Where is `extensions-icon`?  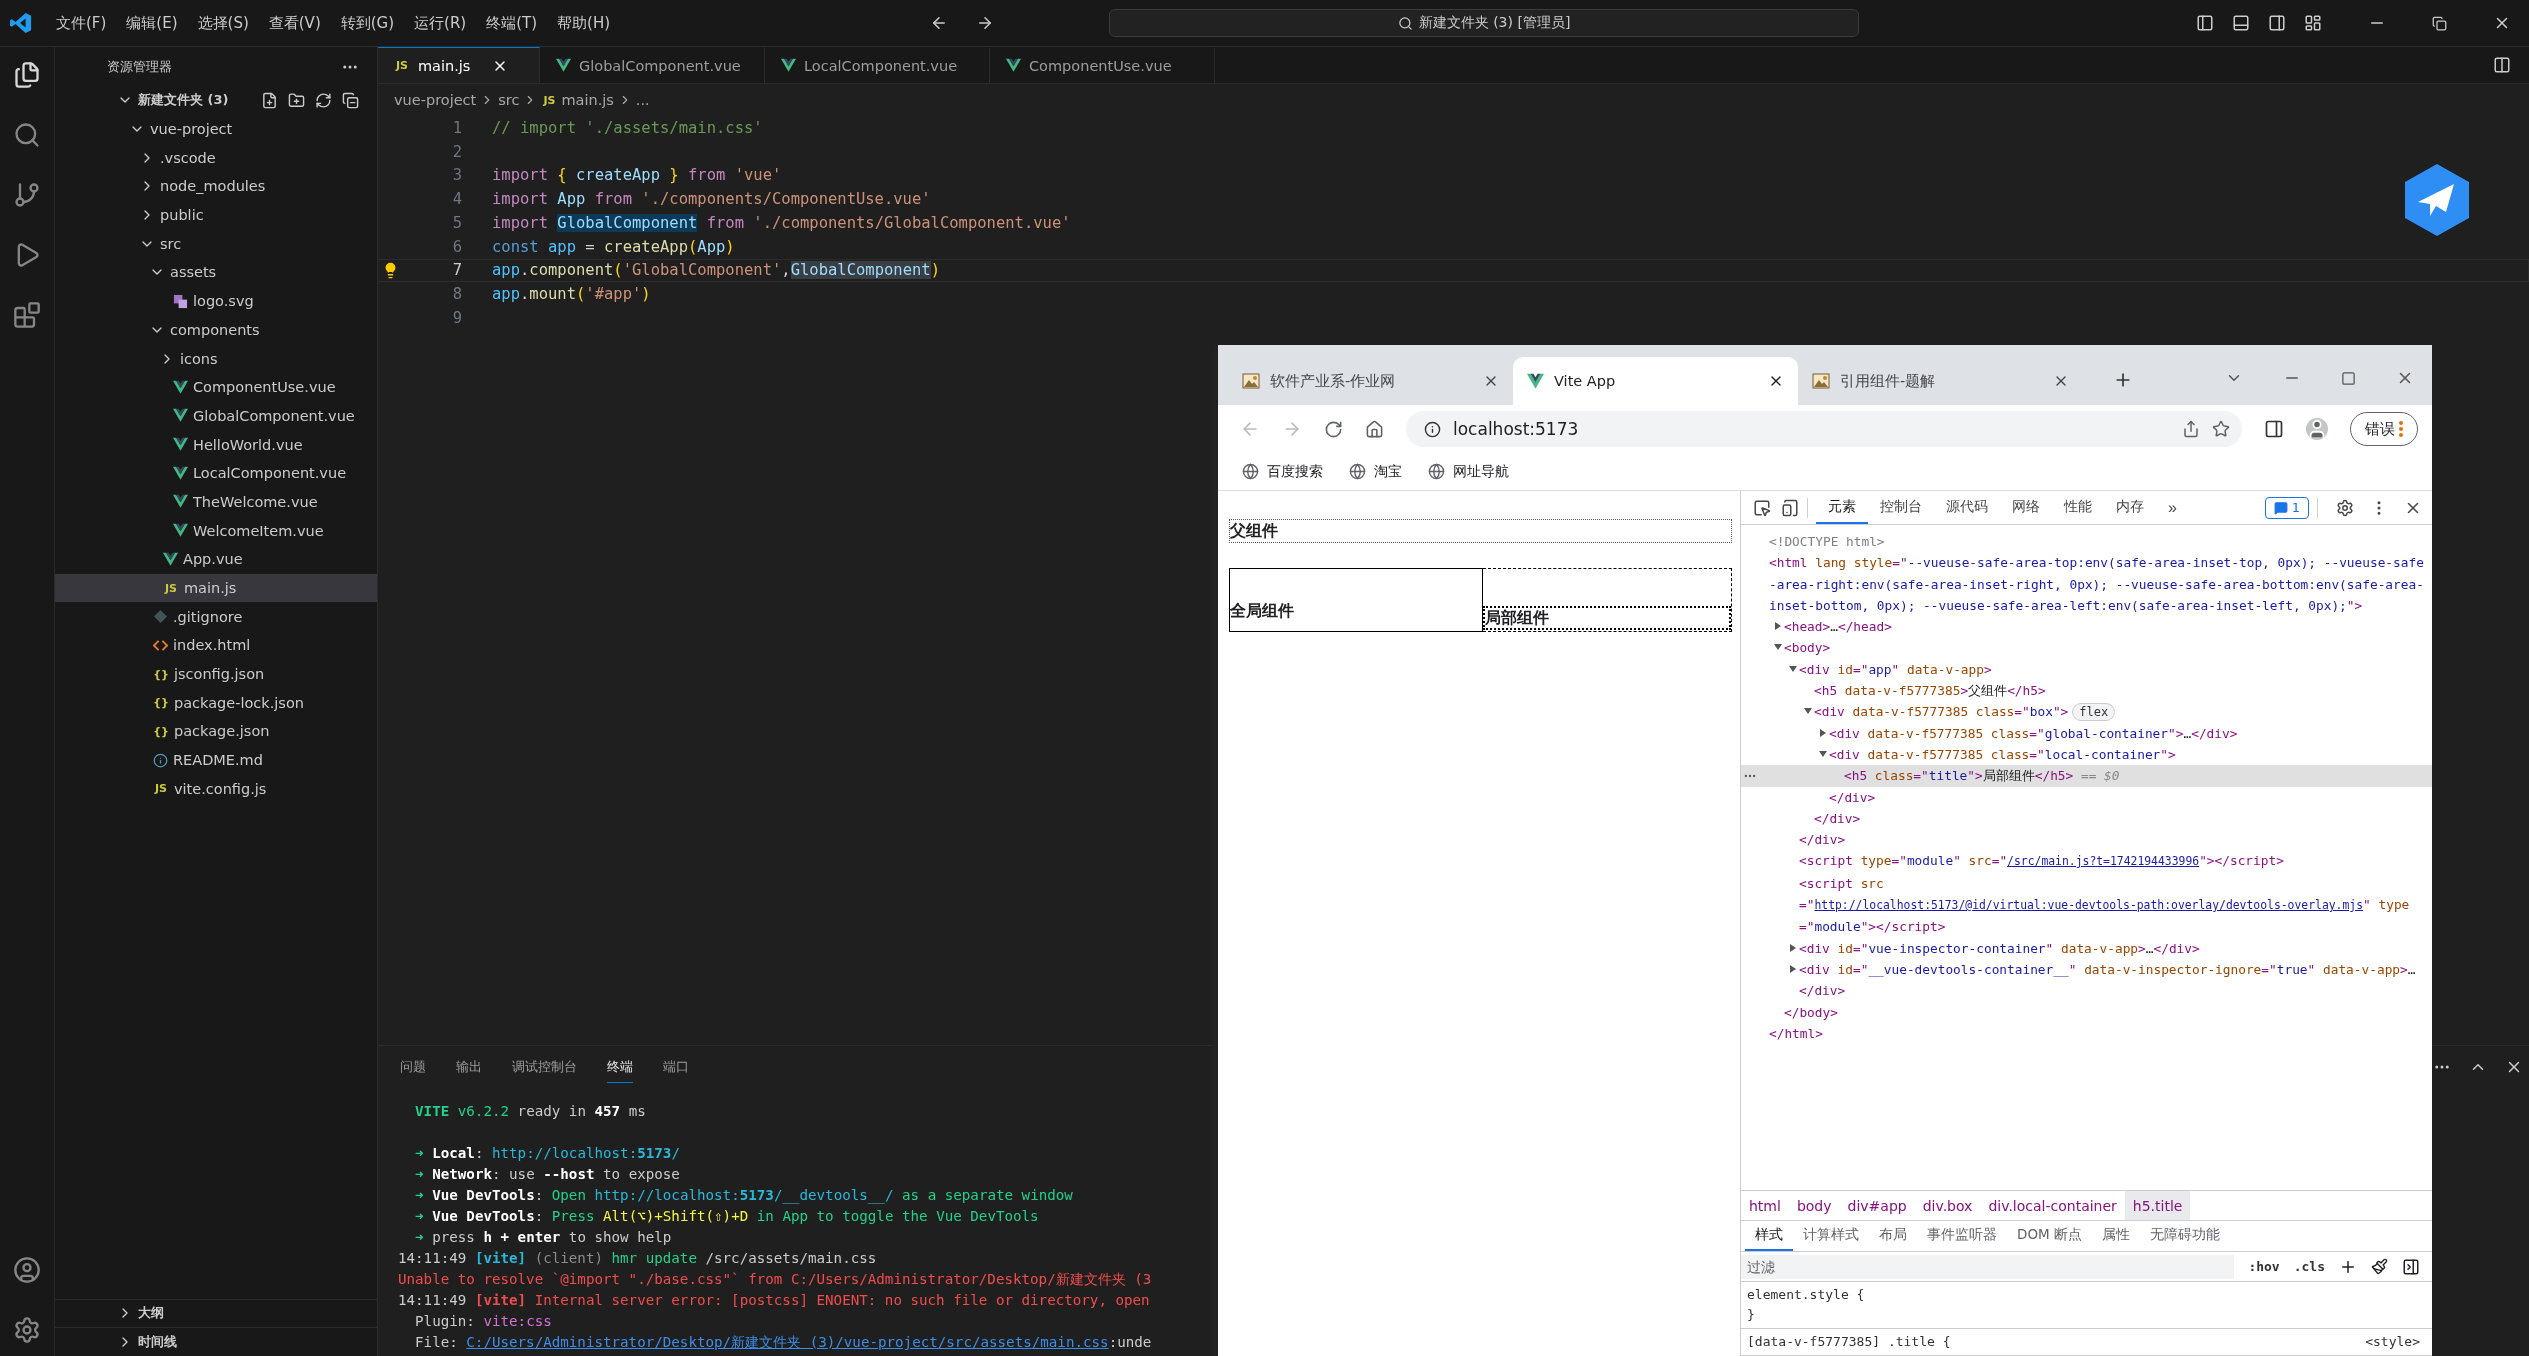
extensions-icon is located at coordinates (27, 315).